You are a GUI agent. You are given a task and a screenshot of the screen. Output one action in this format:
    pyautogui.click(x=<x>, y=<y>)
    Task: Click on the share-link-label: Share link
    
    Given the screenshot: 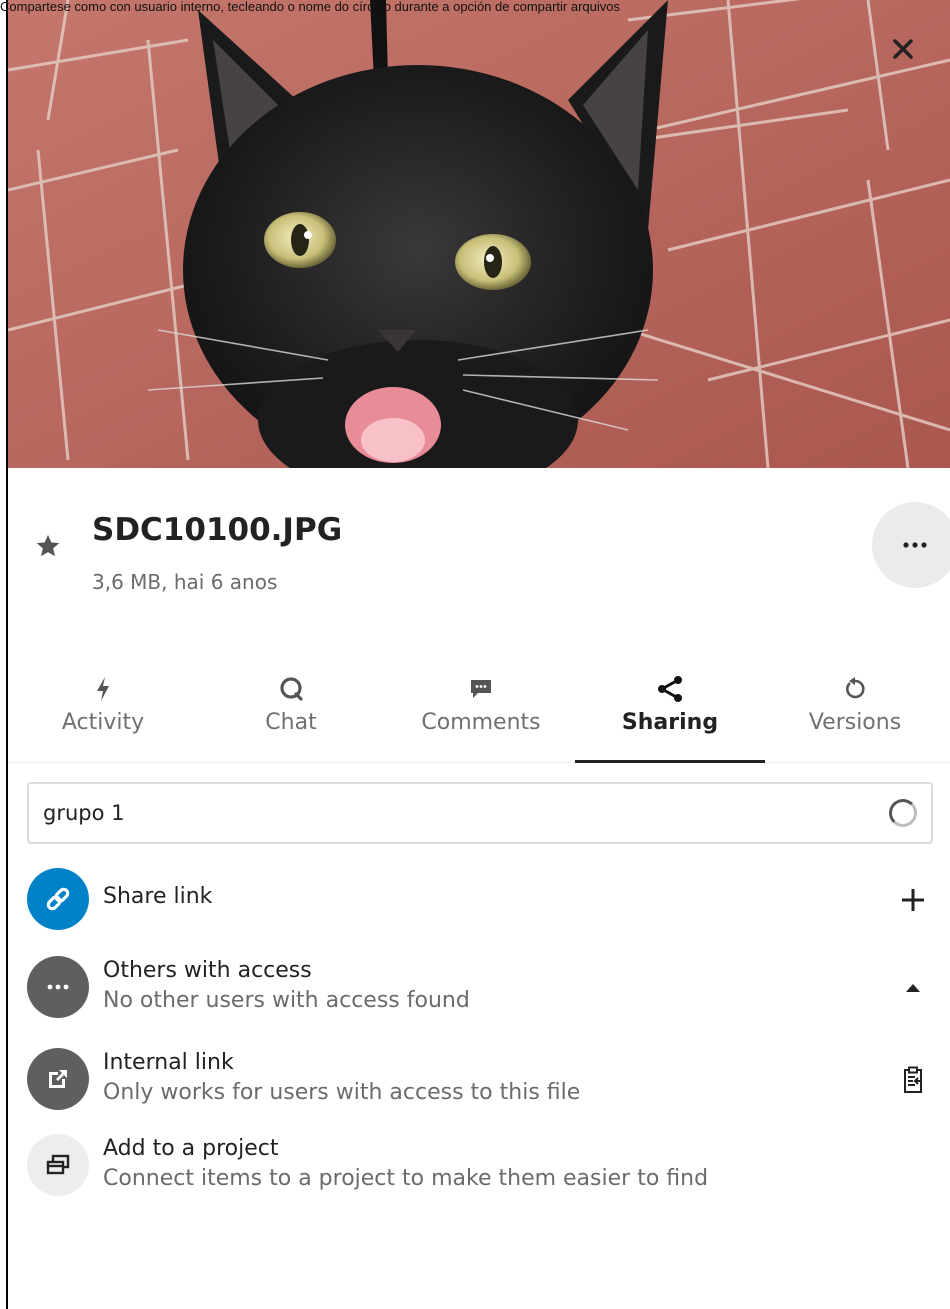 What is the action you would take?
    pyautogui.click(x=158, y=896)
    